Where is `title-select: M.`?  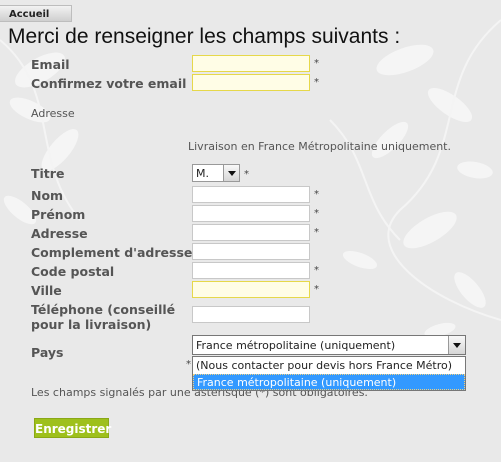
title-select: M. is located at coordinates (216, 173).